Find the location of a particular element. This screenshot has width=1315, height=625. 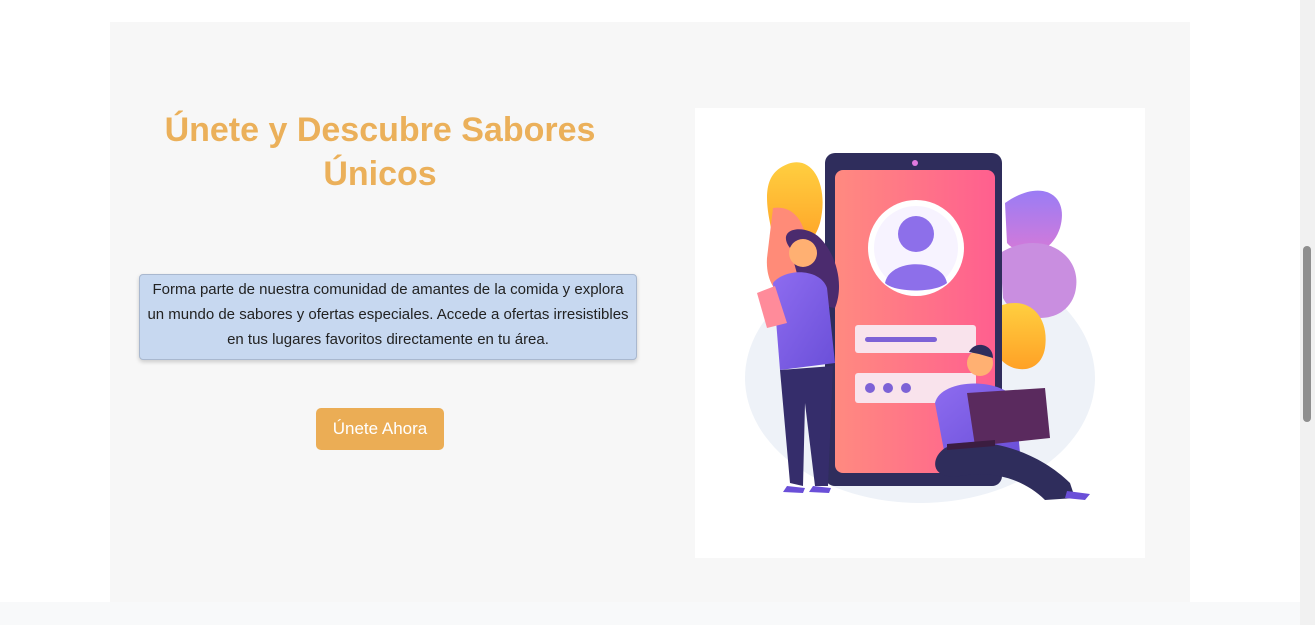

section-title: Únete y Descubre Sabores Únicos is located at coordinates (380, 152).